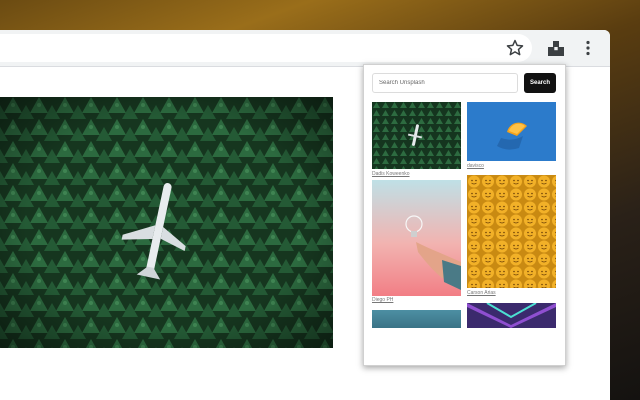 Image resolution: width=640 pixels, height=400 pixels. Describe the element at coordinates (515, 48) in the screenshot. I see `star-icon` at that location.